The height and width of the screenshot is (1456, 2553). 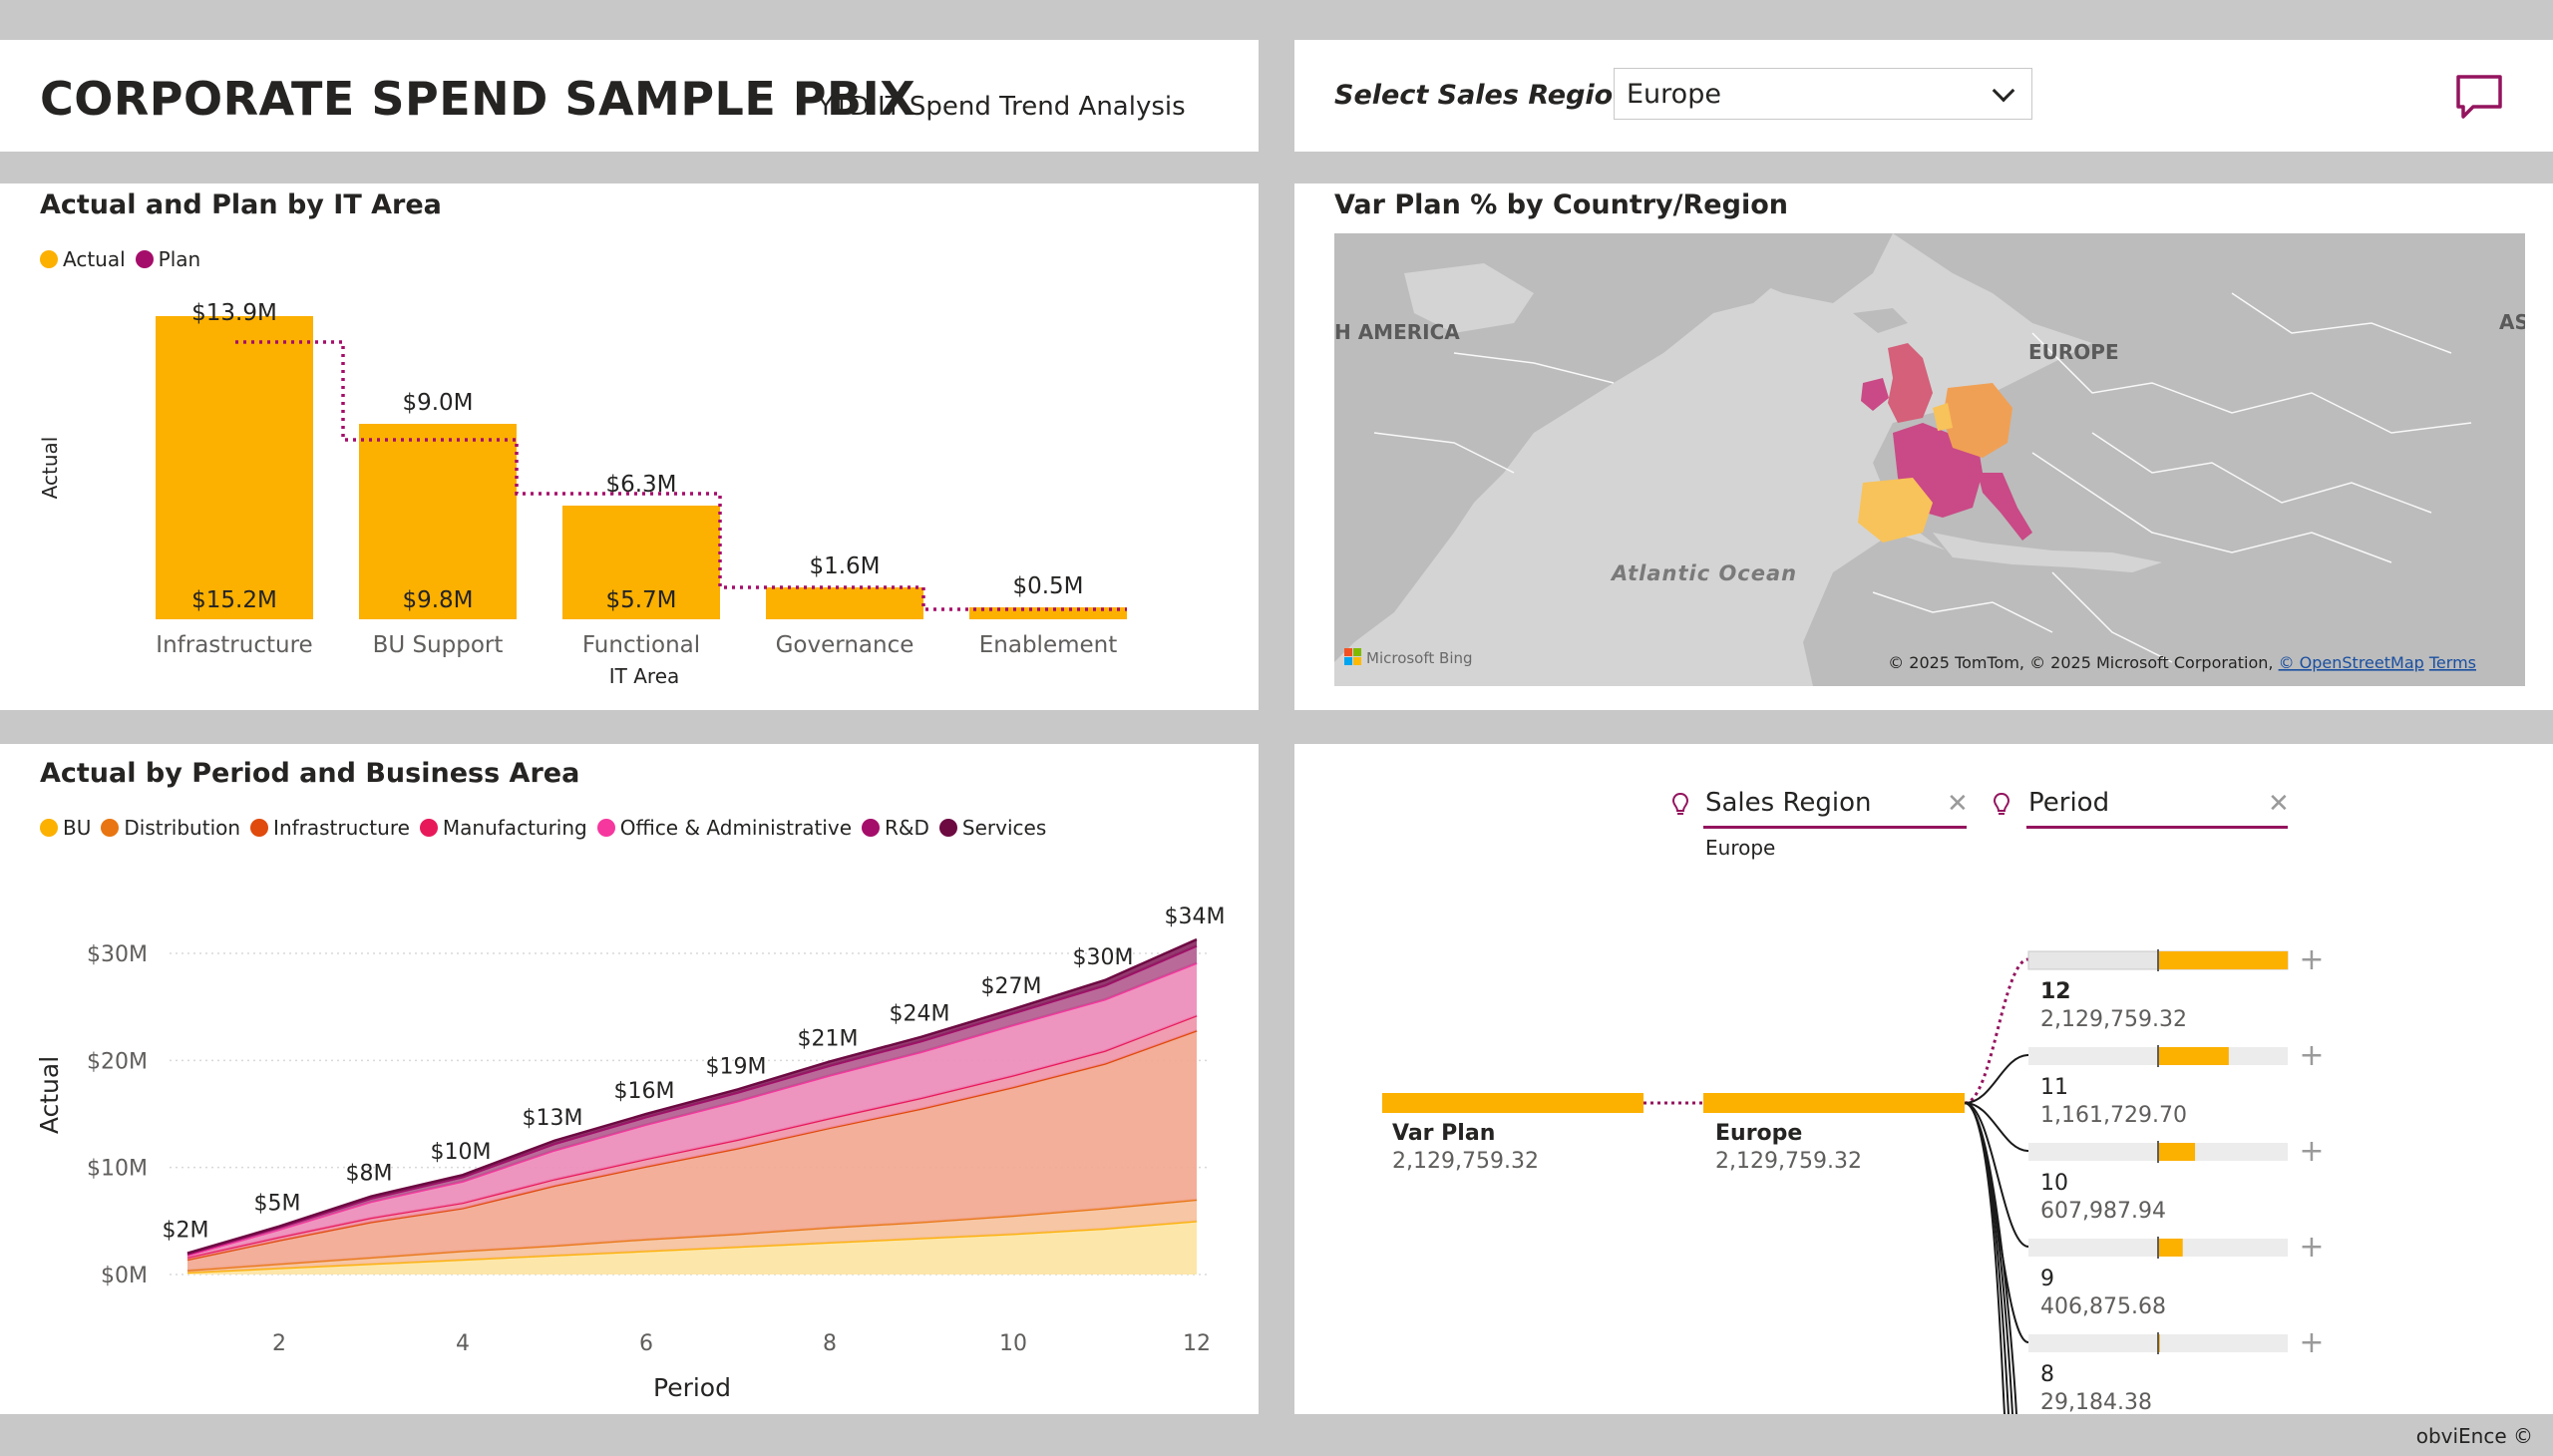 What do you see at coordinates (641, 600) in the screenshot?
I see `bar-actual-label-2: $5.7M` at bounding box center [641, 600].